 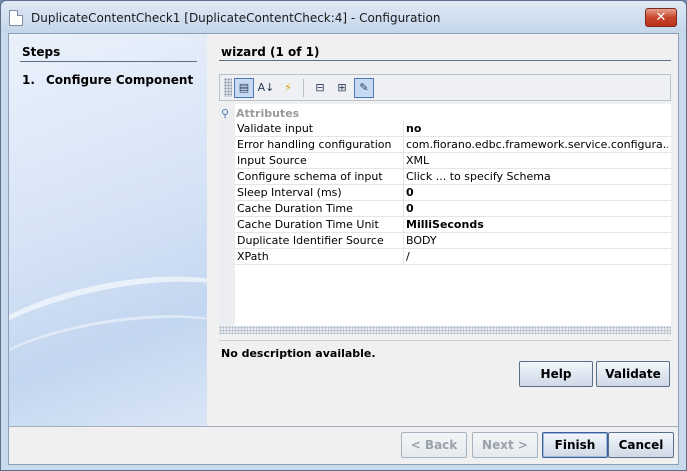 What do you see at coordinates (434, 445) in the screenshot?
I see `back-button: < Back` at bounding box center [434, 445].